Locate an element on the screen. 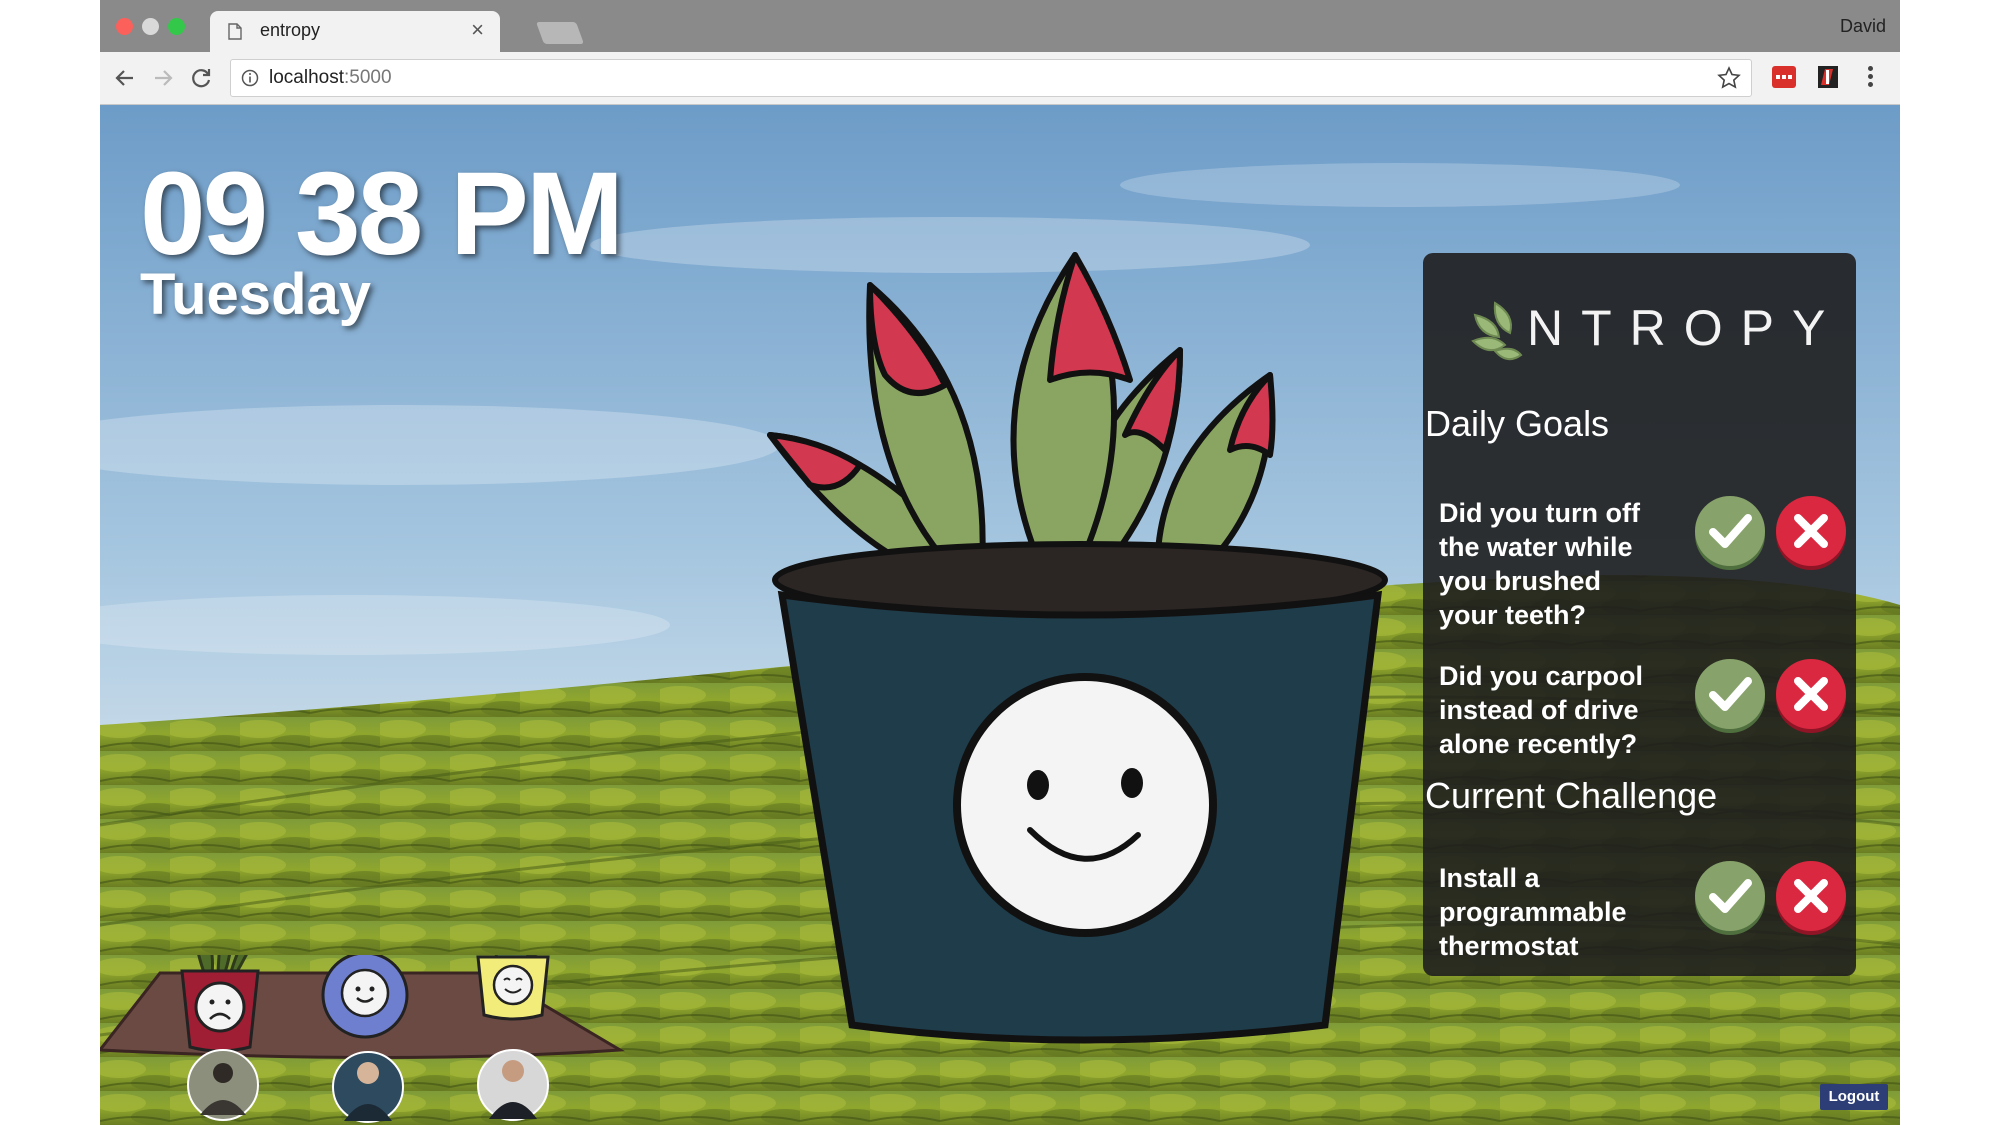 This screenshot has width=2000, height=1125. minimize-window-button is located at coordinates (150, 26).